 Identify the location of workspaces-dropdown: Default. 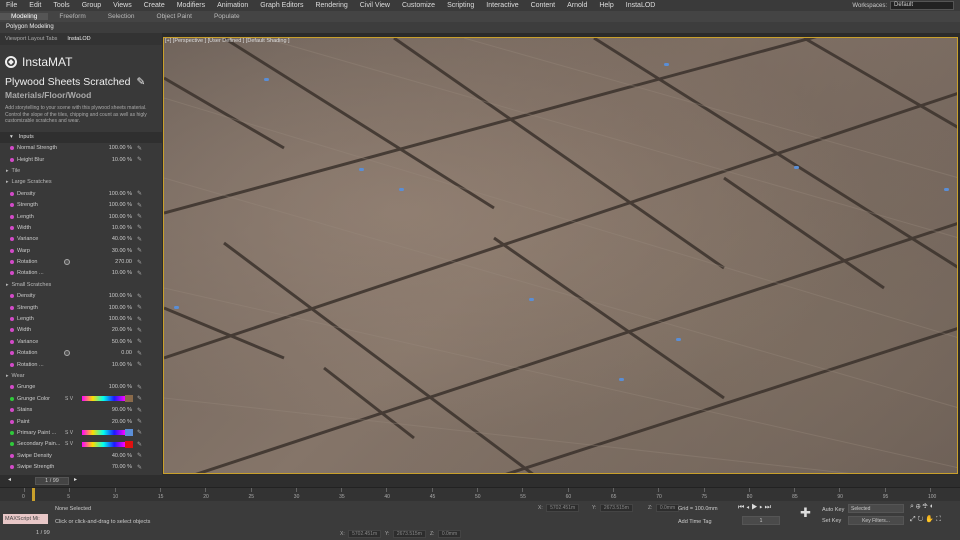
(922, 5).